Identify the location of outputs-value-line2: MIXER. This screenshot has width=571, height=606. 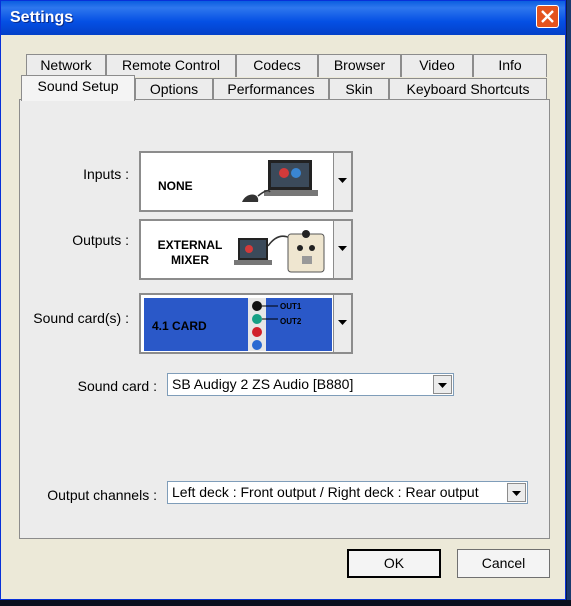
(189, 260).